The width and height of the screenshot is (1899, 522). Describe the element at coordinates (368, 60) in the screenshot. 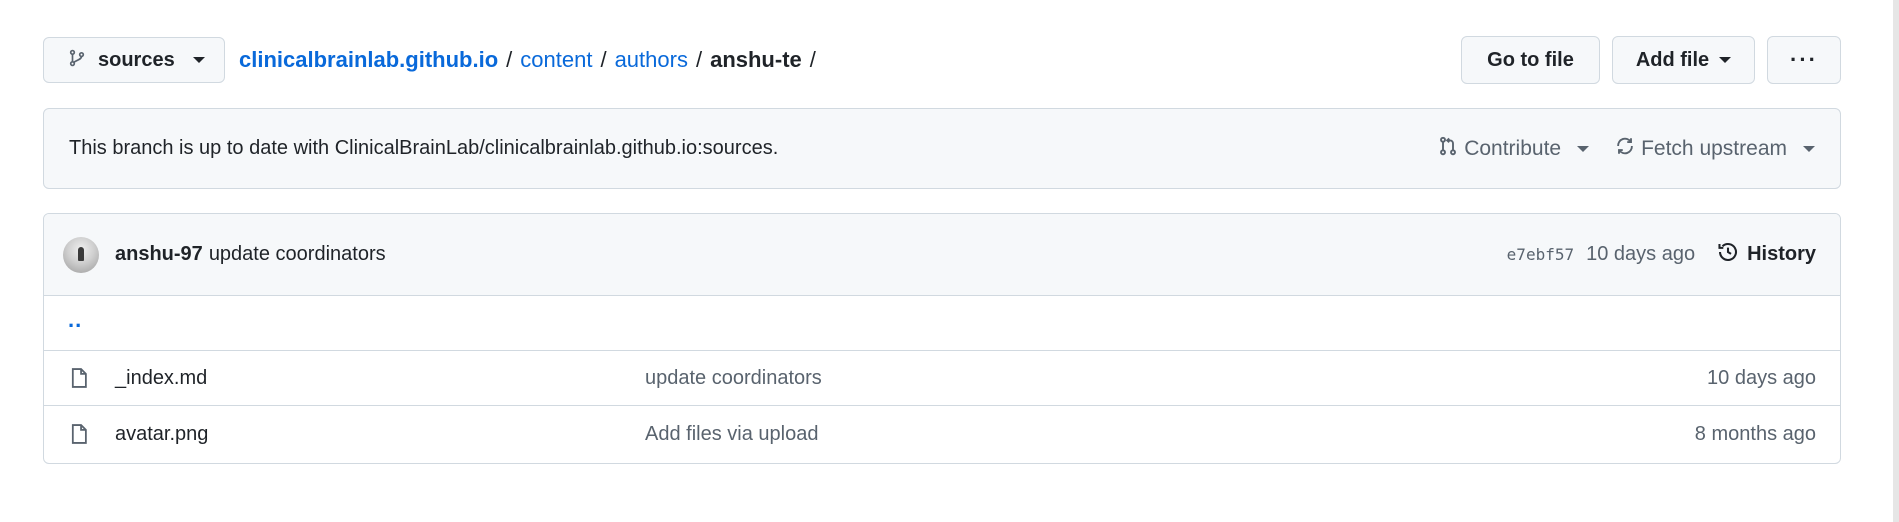

I see `breadcrumb-repo-link: clinicalbrainlab.github.io` at that location.